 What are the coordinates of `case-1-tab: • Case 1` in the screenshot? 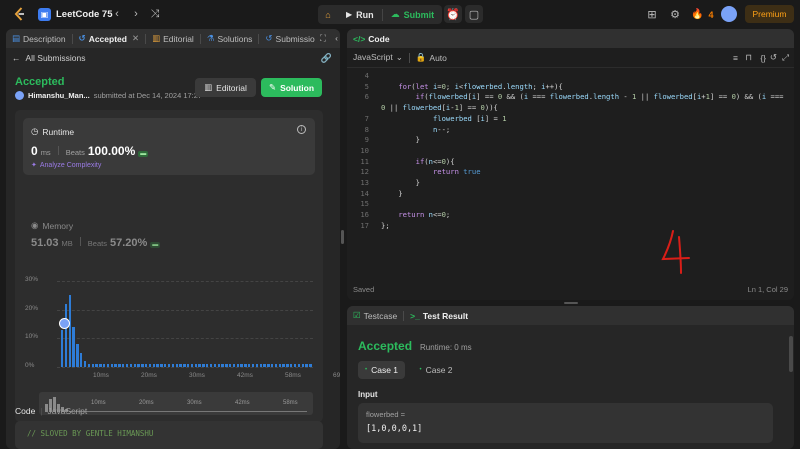 It's located at (381, 370).